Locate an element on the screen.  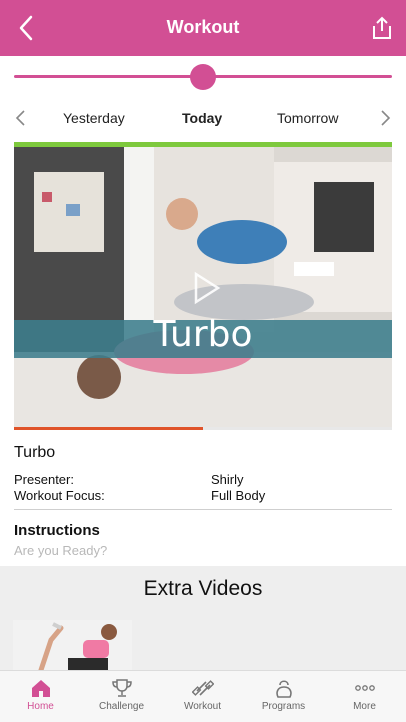
tab-label: Home is located at coordinates (40, 706).